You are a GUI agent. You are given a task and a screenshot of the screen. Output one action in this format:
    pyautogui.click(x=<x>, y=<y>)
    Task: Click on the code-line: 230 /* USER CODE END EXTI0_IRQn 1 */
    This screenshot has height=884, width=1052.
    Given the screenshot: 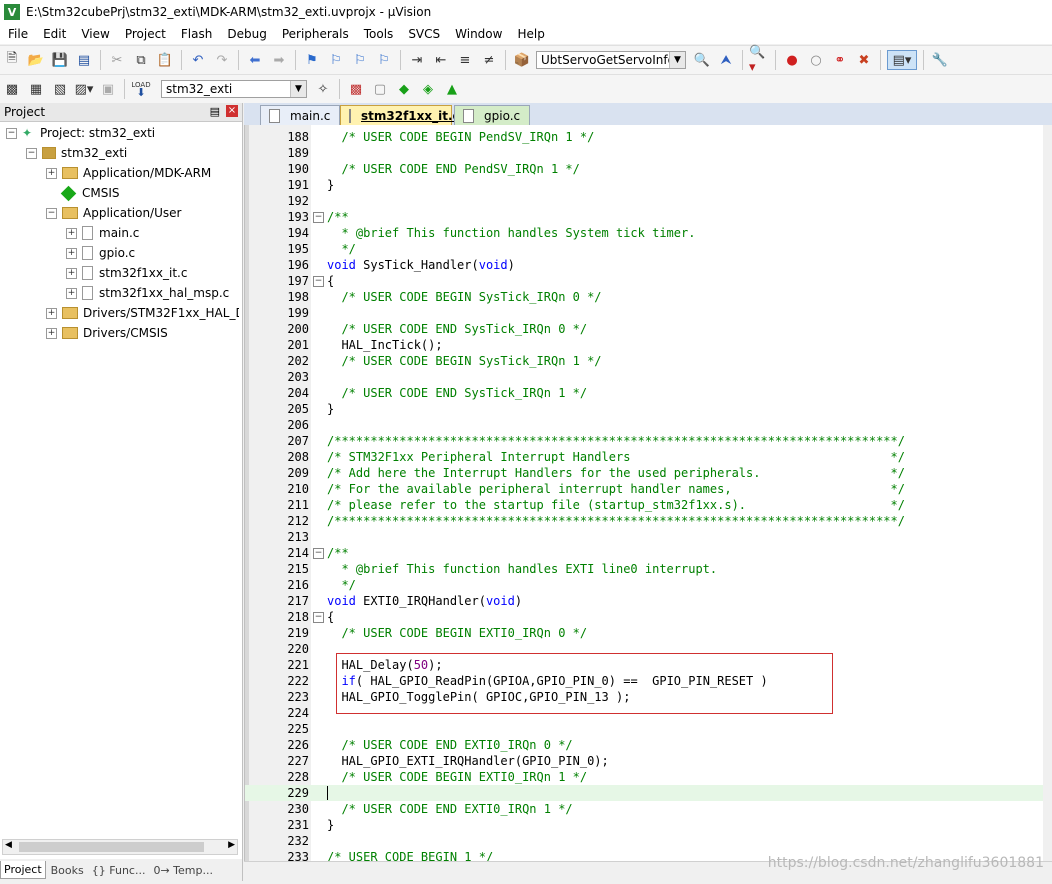 What is the action you would take?
    pyautogui.click(x=648, y=809)
    